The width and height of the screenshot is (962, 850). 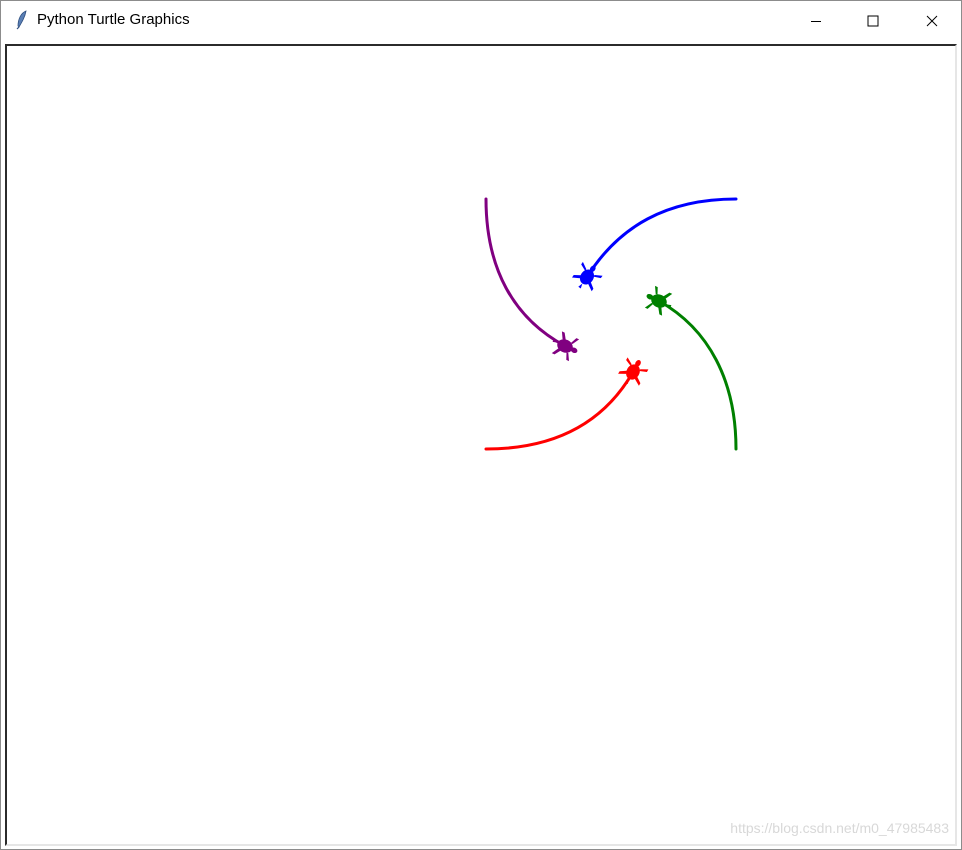 I want to click on purple-turtle, so click(x=565, y=346).